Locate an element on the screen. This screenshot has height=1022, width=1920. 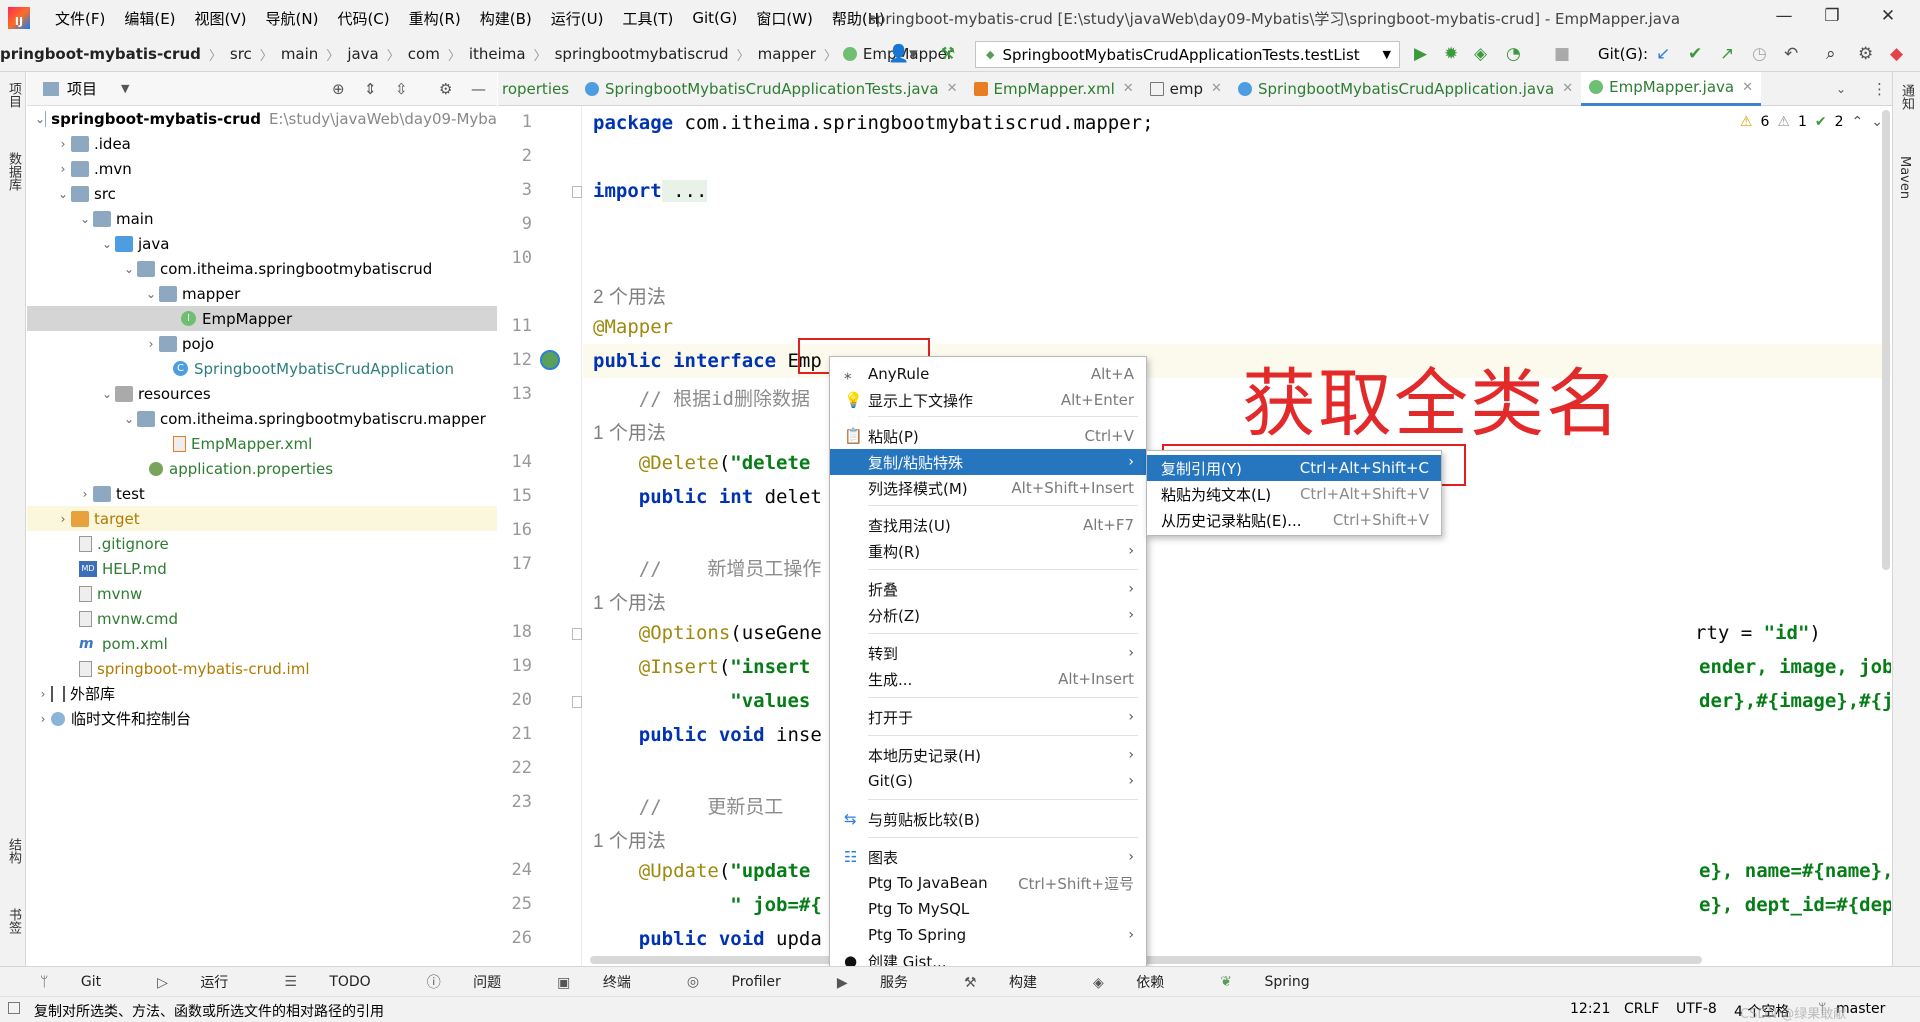
tool-services: ▶ 服务 is located at coordinates (886, 982).